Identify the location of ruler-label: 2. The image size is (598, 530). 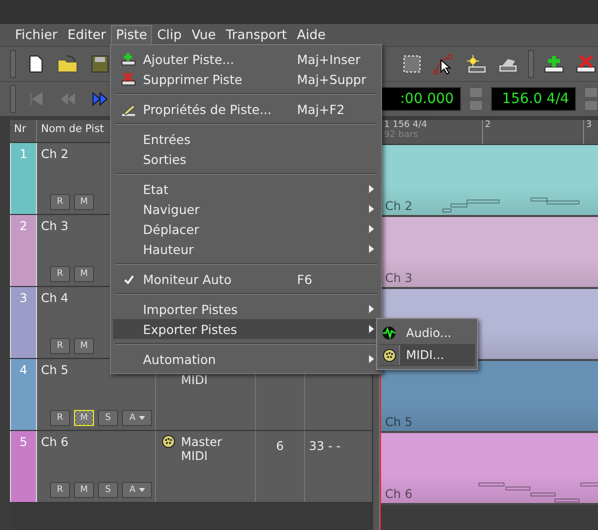
(488, 125).